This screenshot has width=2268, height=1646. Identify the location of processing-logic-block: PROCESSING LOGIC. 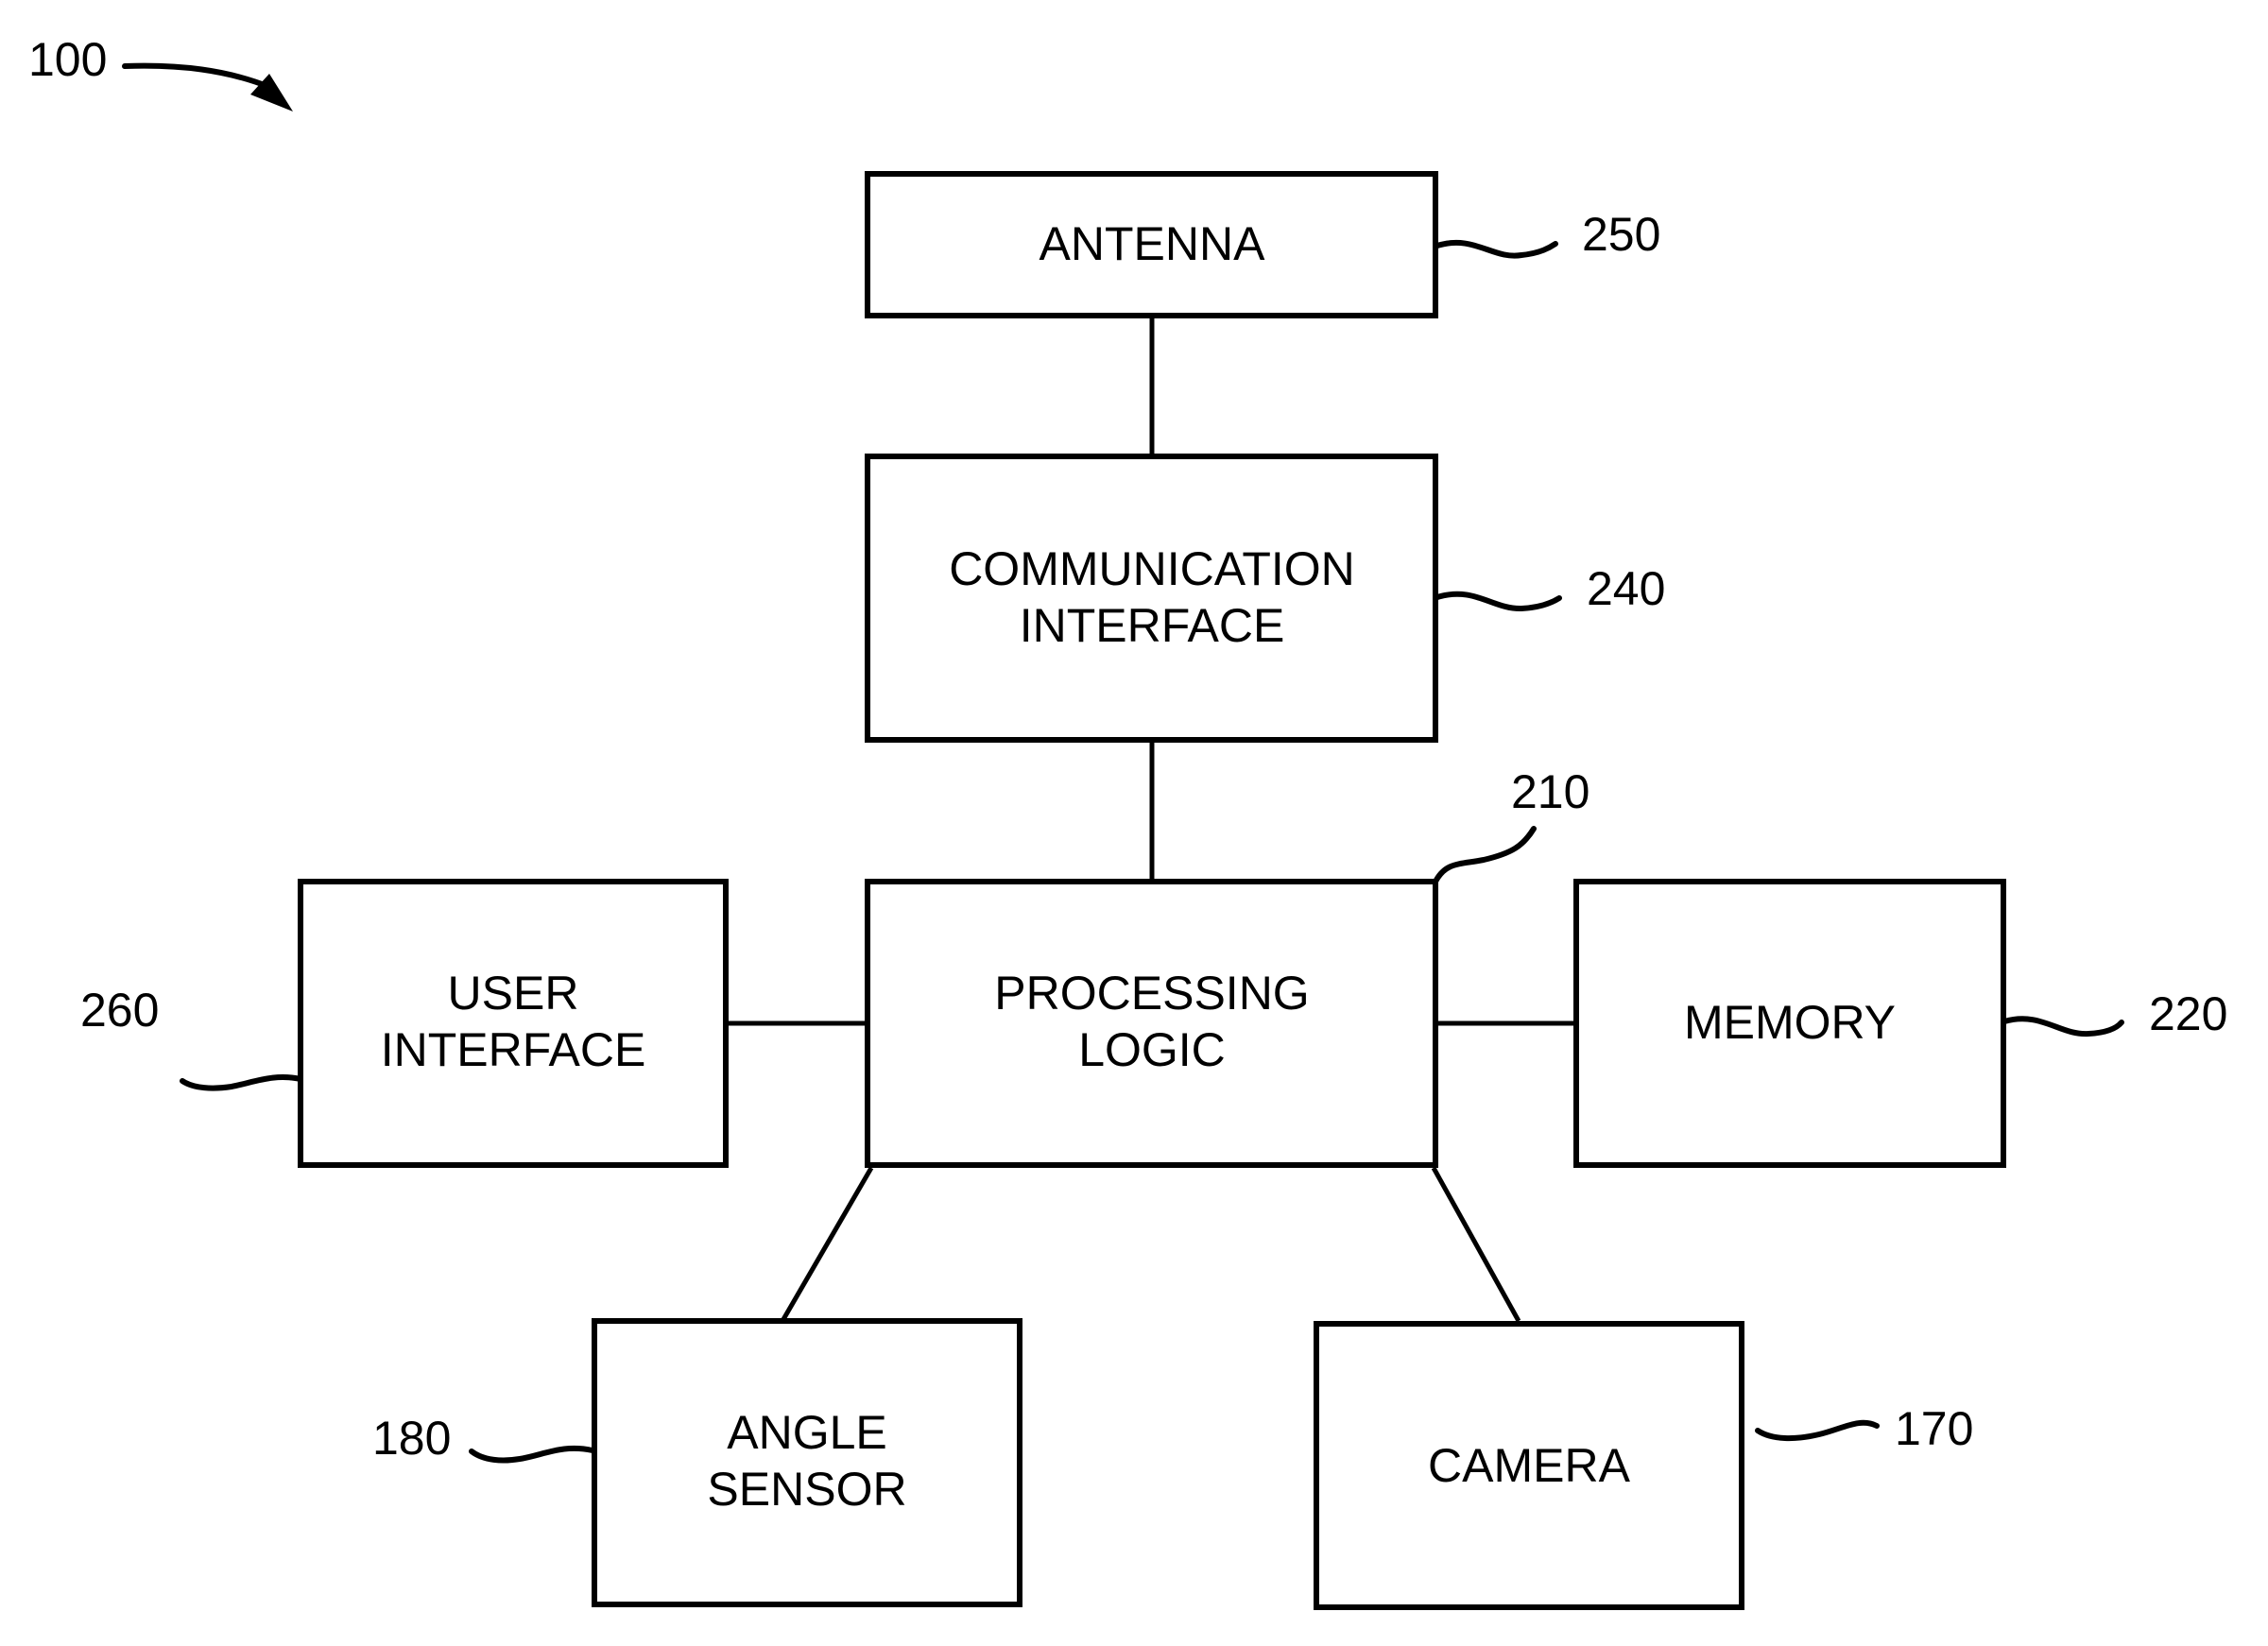
(1151, 1023).